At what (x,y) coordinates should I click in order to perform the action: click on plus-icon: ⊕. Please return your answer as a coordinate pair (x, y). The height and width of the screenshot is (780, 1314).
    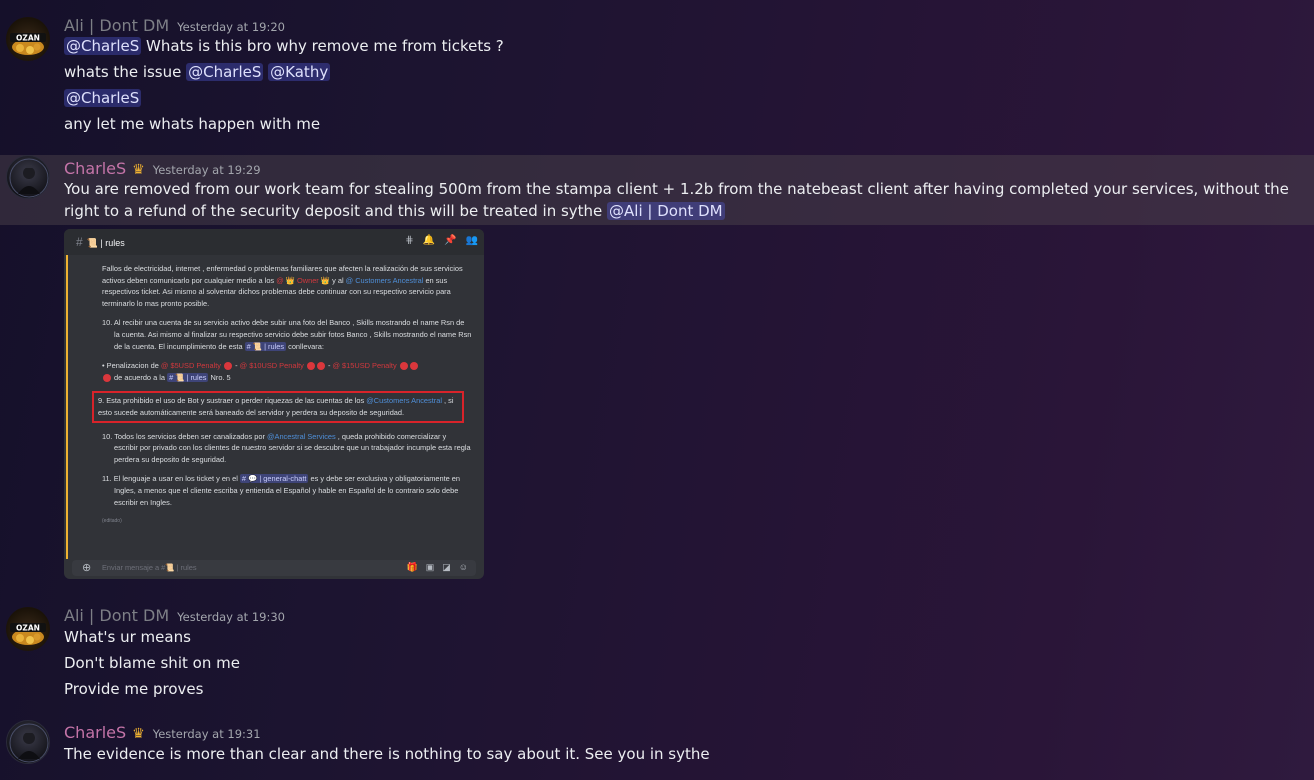
    Looking at the image, I should click on (87, 568).